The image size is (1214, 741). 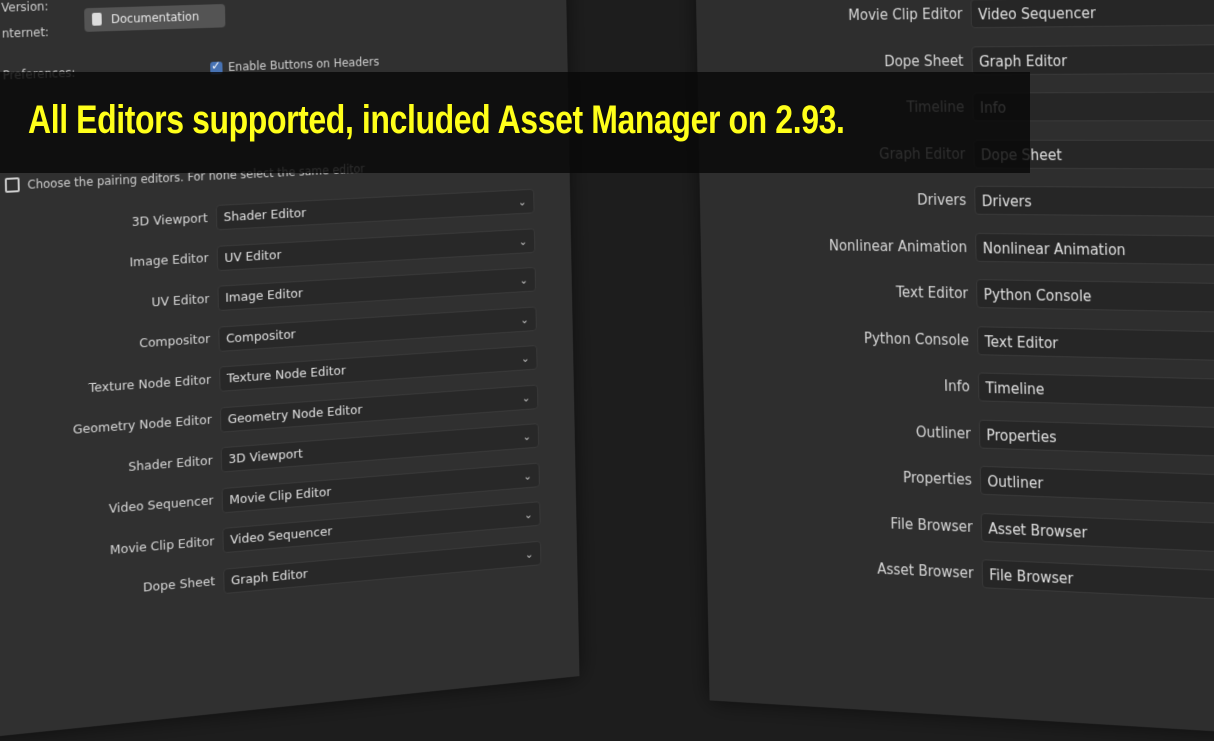 I want to click on paired-editor-dropdown: Texture Node Editor ⌄, so click(x=378, y=368).